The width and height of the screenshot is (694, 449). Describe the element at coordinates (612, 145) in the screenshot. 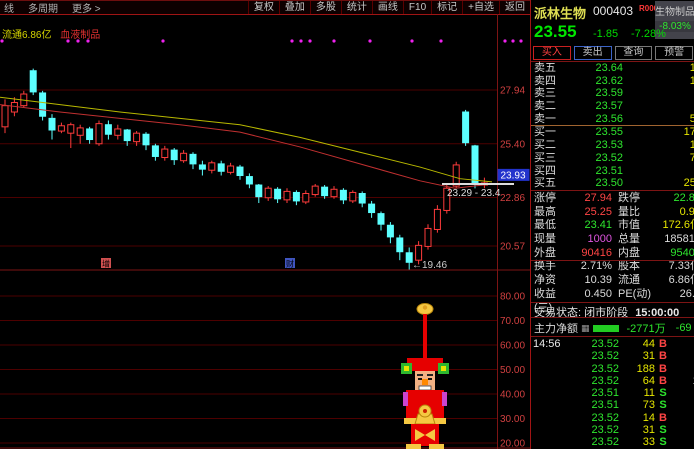

I see `bid-row: 买二23.5318` at that location.